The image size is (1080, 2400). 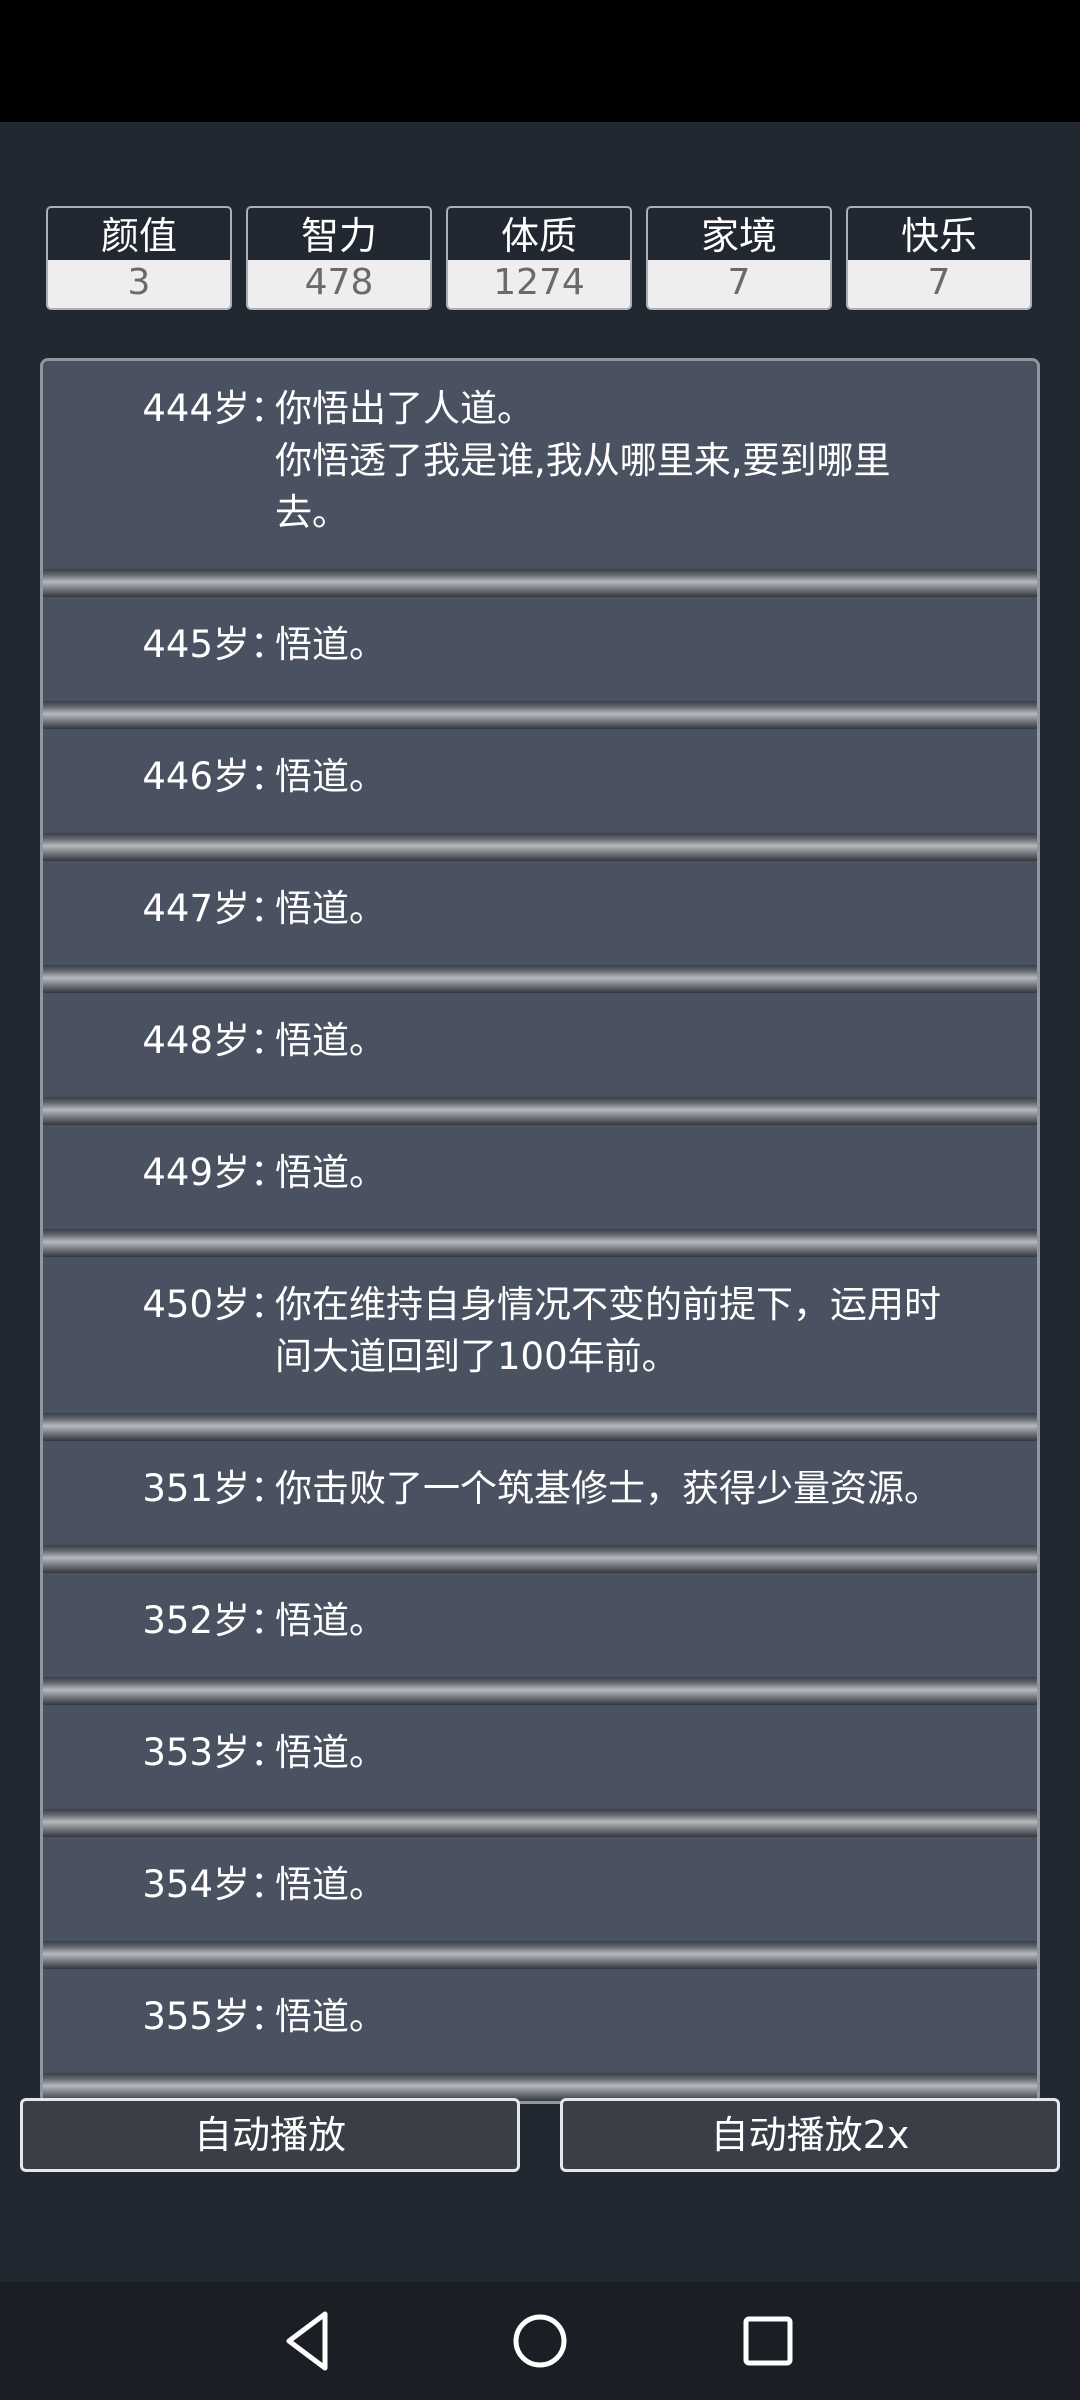 What do you see at coordinates (214, 776) in the screenshot?
I see `log-age: 446岁：` at bounding box center [214, 776].